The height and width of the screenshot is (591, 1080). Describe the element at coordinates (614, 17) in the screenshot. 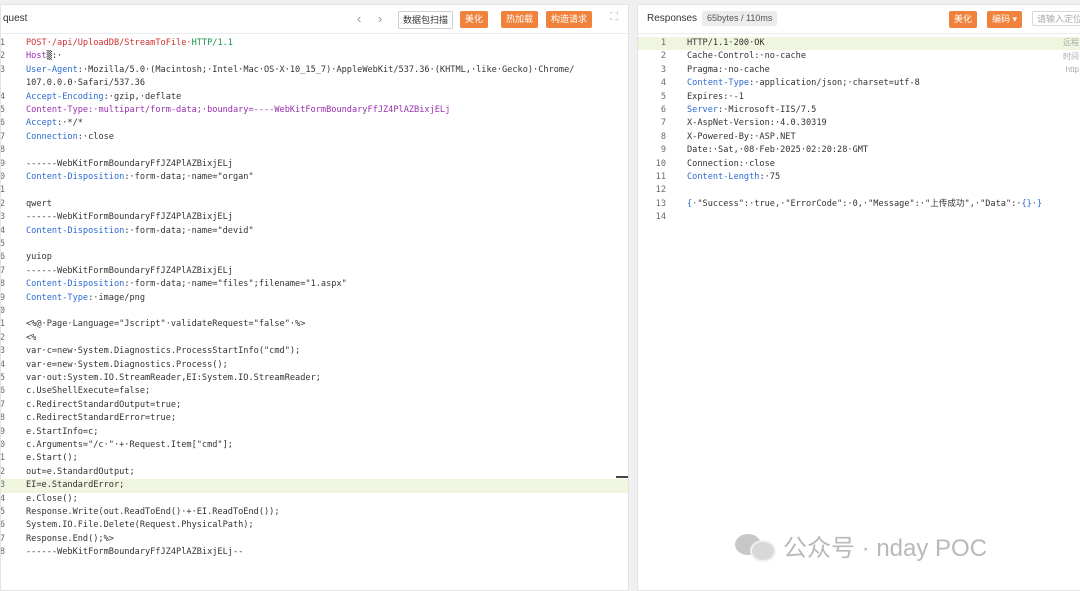

I see `expand-icon: ⛶` at that location.